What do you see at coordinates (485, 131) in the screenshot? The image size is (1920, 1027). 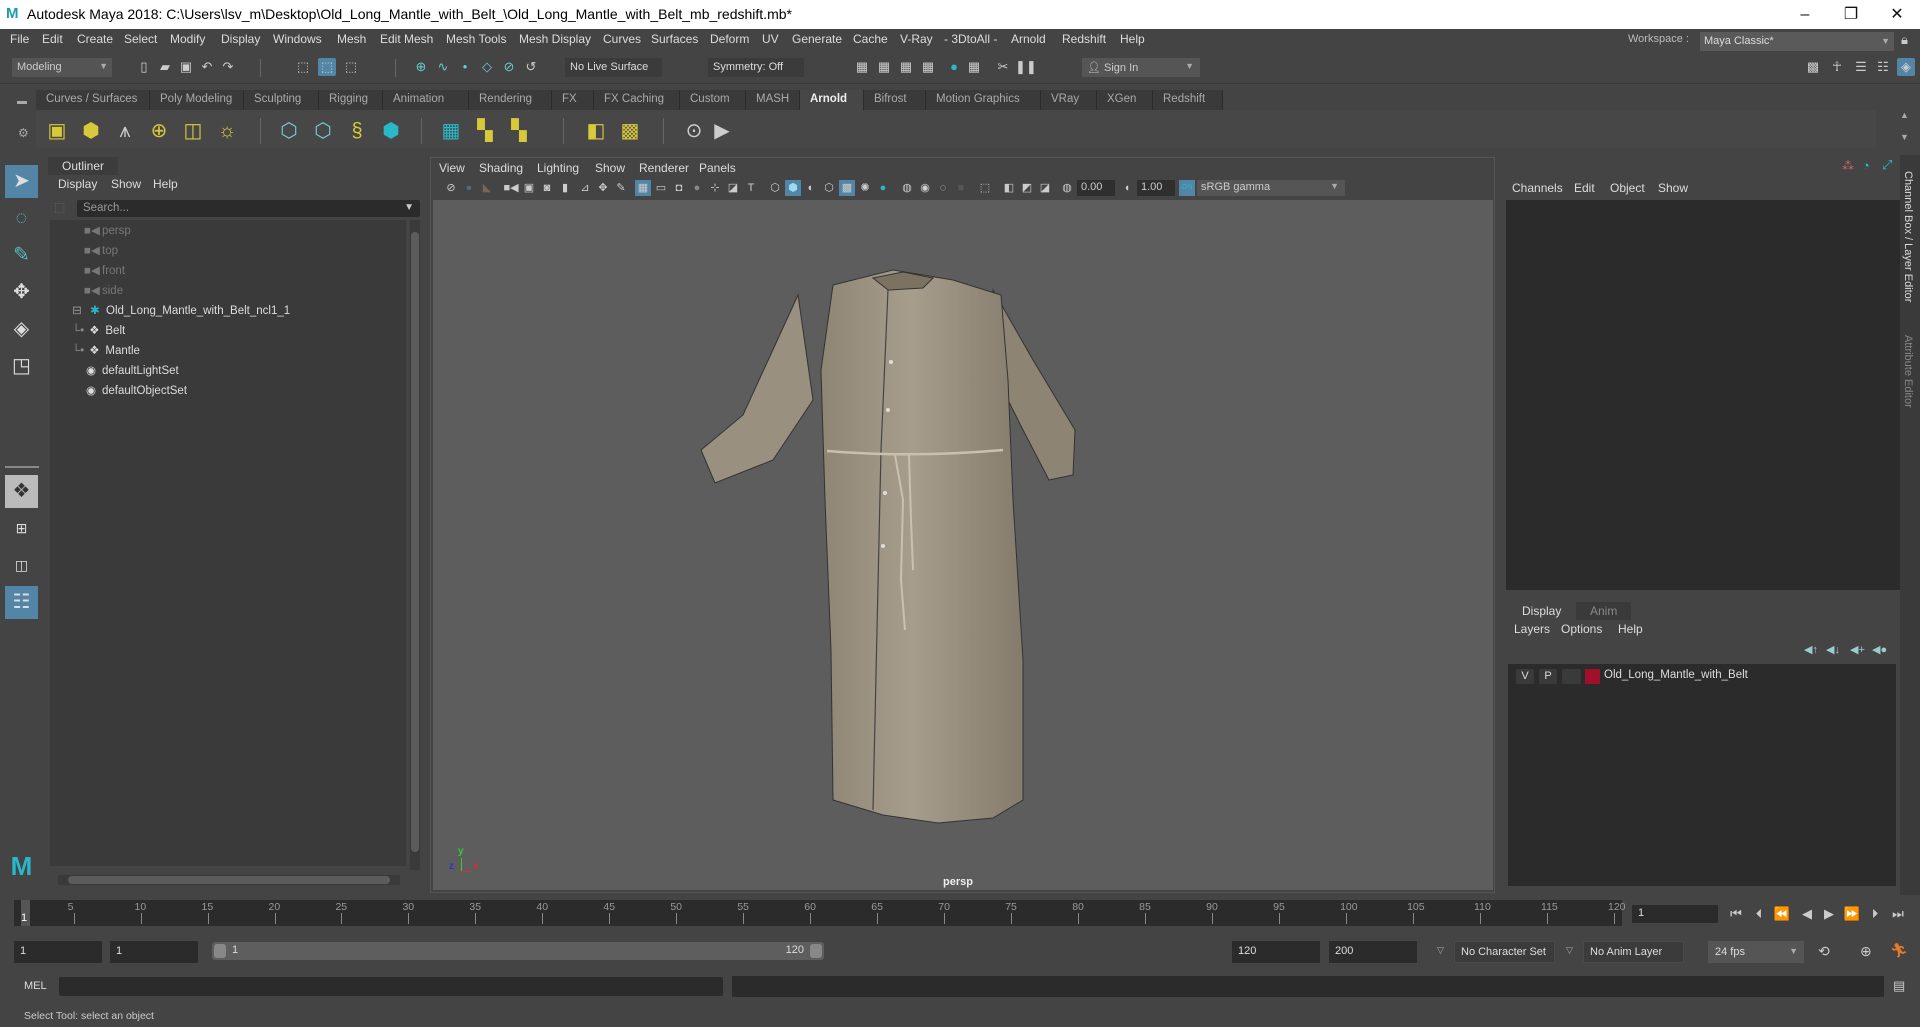 I see `texture-manager-icon: ▚` at bounding box center [485, 131].